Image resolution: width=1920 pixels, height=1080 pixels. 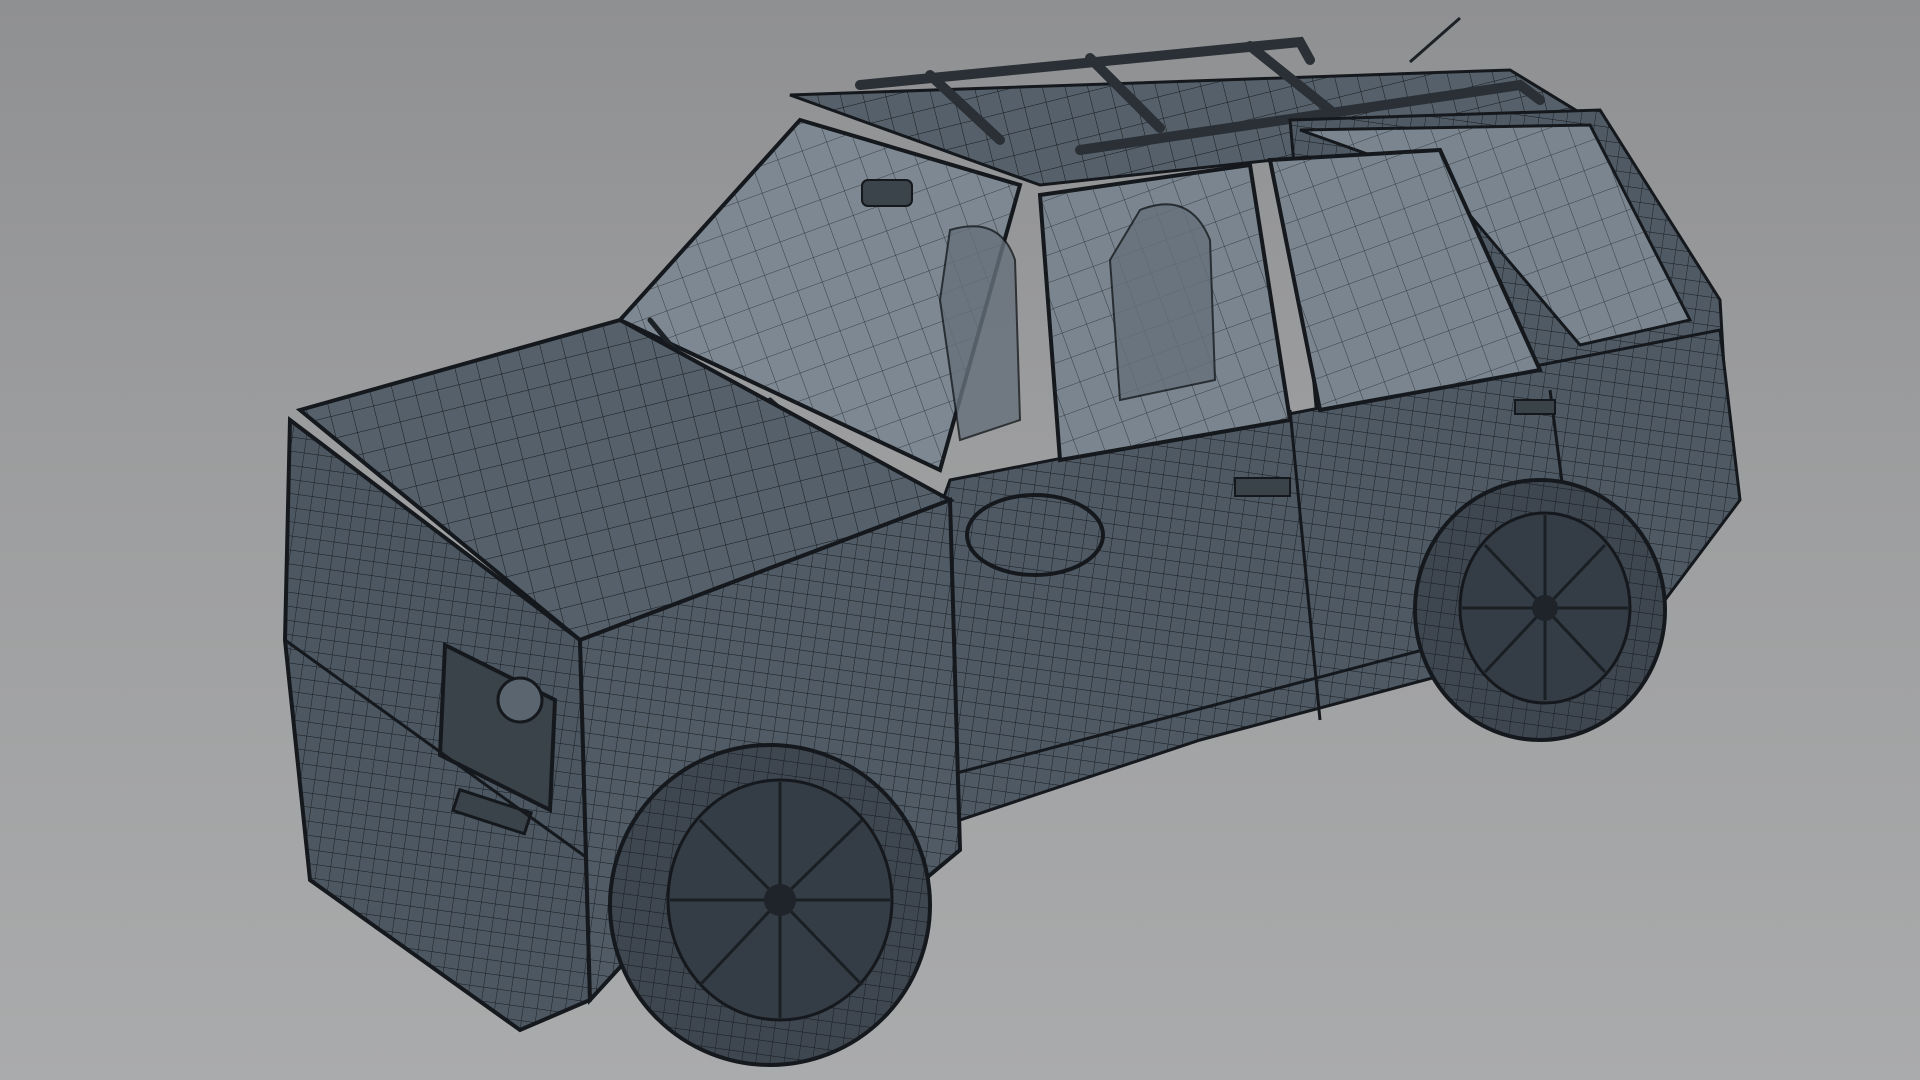 I want to click on headlight-lens, so click(x=520, y=700).